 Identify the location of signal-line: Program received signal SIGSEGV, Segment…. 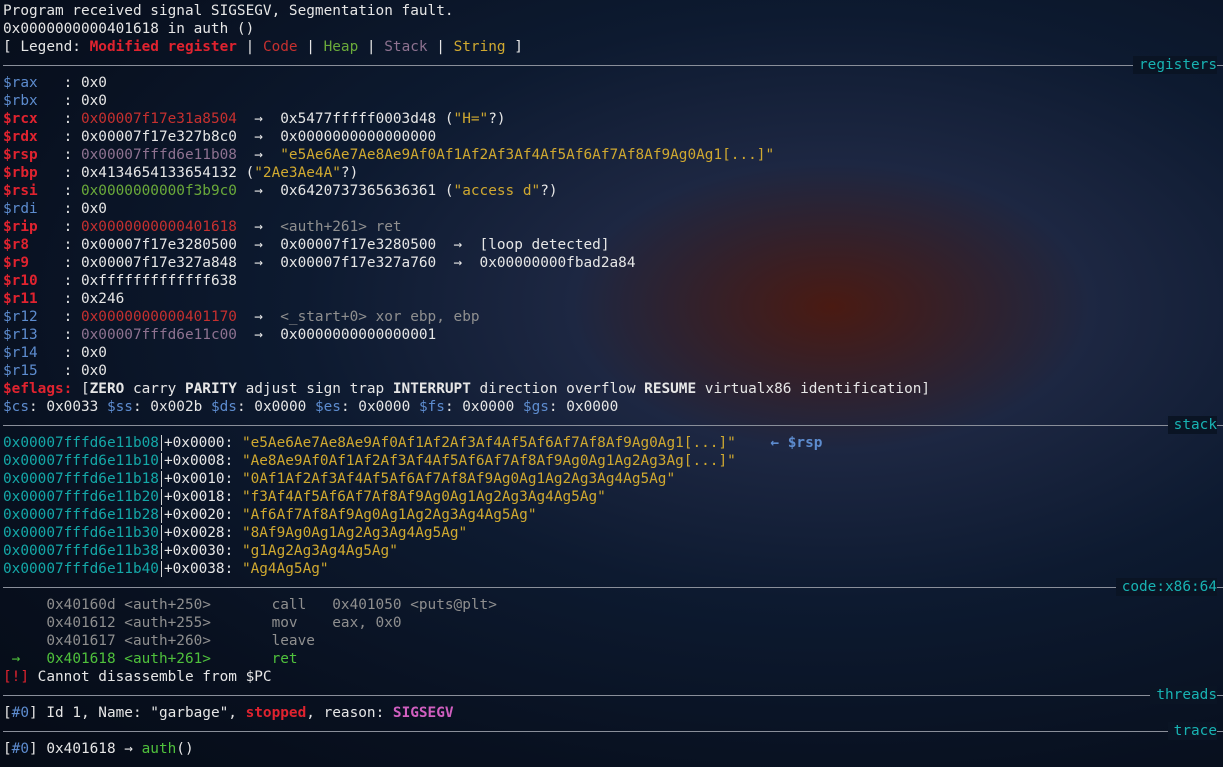
(613, 11).